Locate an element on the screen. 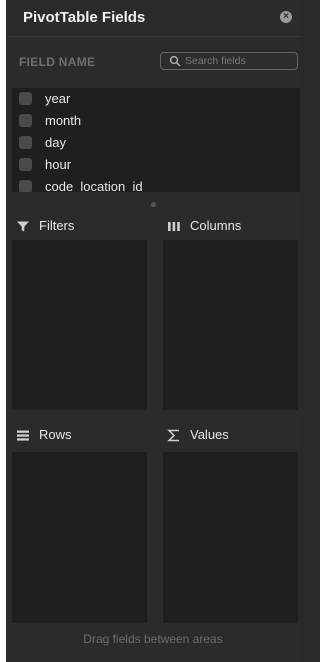  header-divider is located at coordinates (153, 36).